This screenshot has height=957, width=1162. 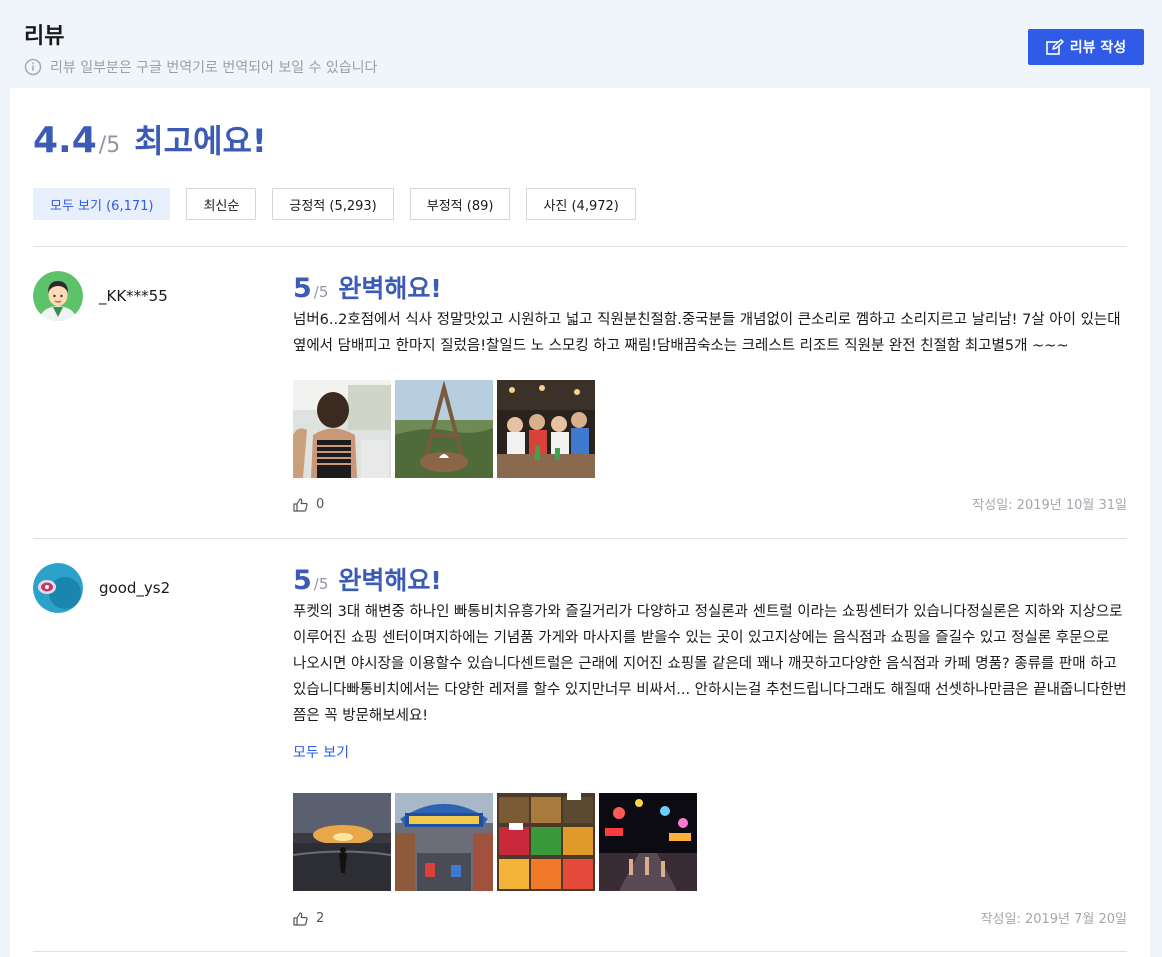 I want to click on write-review-button: 리뷰 작성, so click(x=1086, y=47).